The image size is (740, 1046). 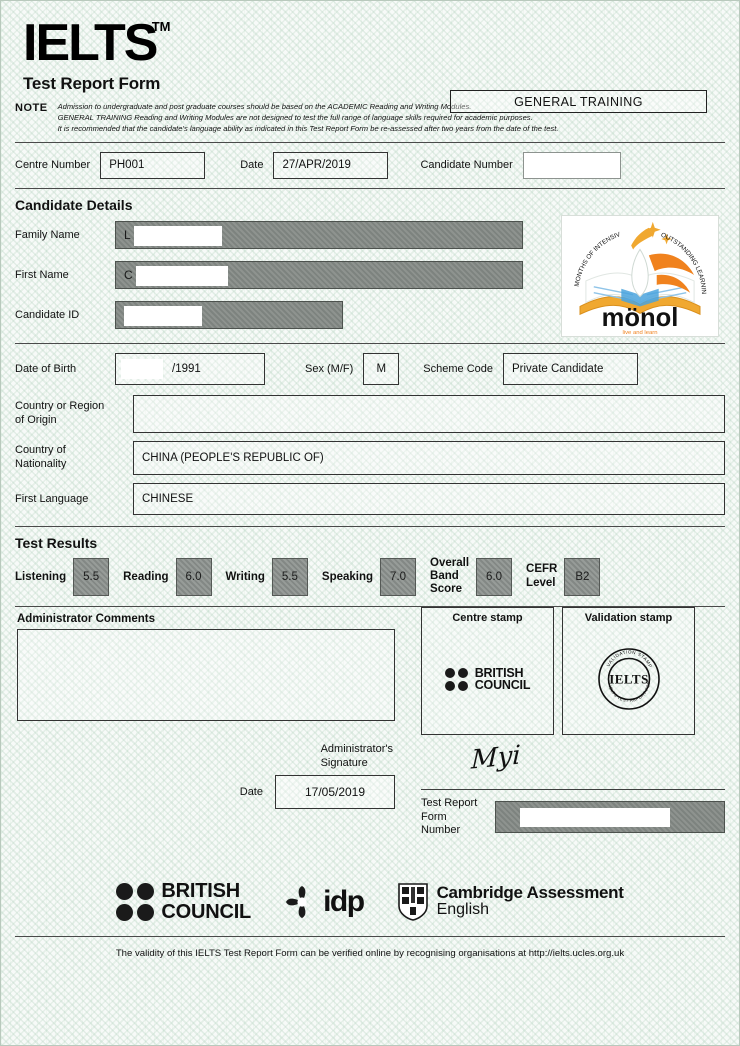 I want to click on overall-label-line-1: Overall, so click(x=450, y=562).